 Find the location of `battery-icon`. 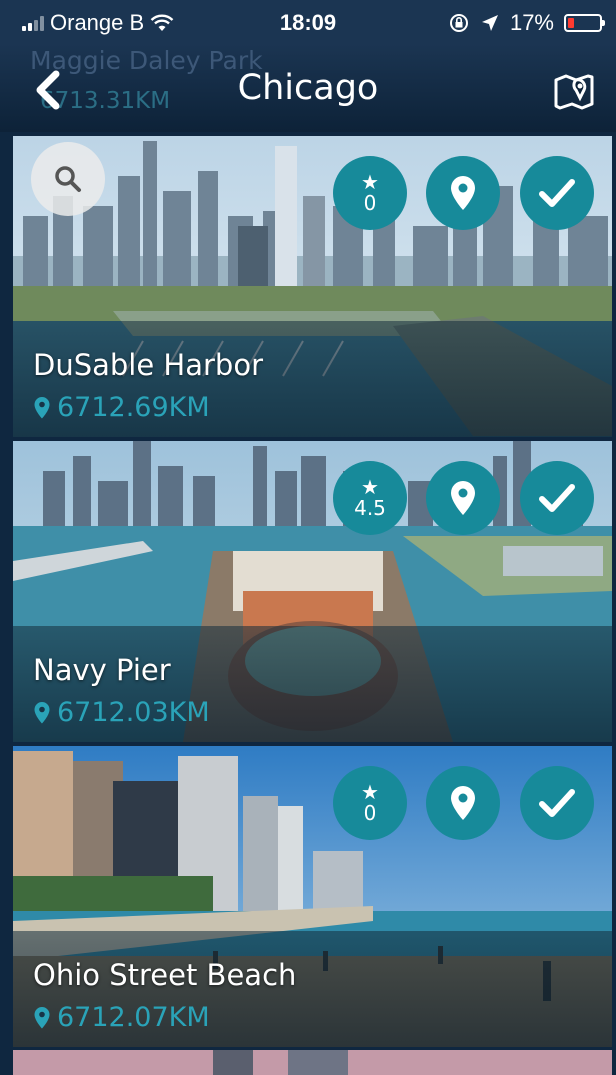

battery-icon is located at coordinates (584, 23).